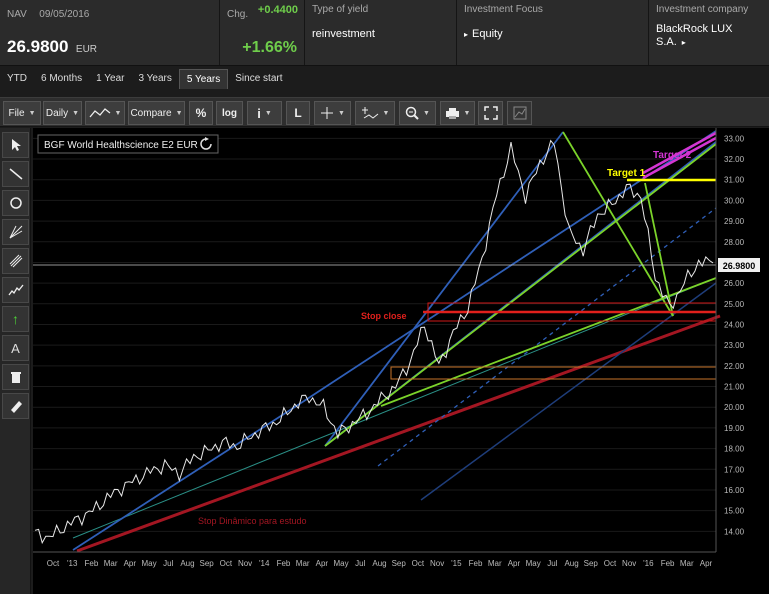 The width and height of the screenshot is (769, 594). What do you see at coordinates (229, 113) in the screenshot?
I see `log-scale-button: log` at bounding box center [229, 113].